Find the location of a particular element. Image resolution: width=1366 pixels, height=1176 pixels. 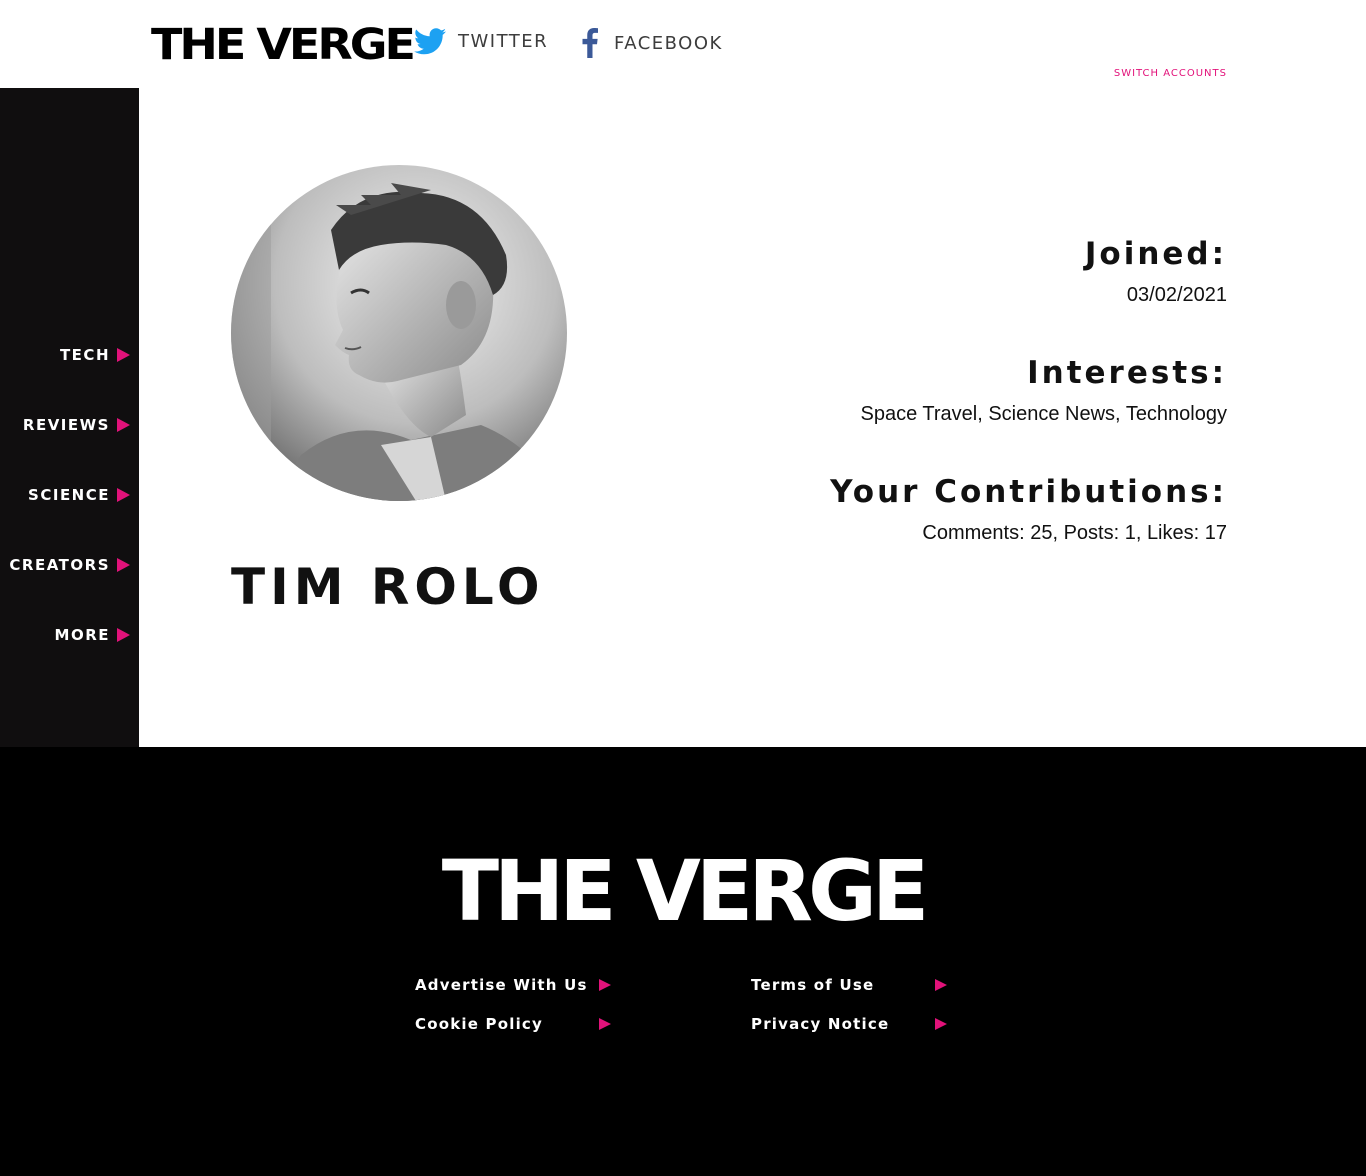

sidebar-item-science: SCIENCE is located at coordinates (79, 495).